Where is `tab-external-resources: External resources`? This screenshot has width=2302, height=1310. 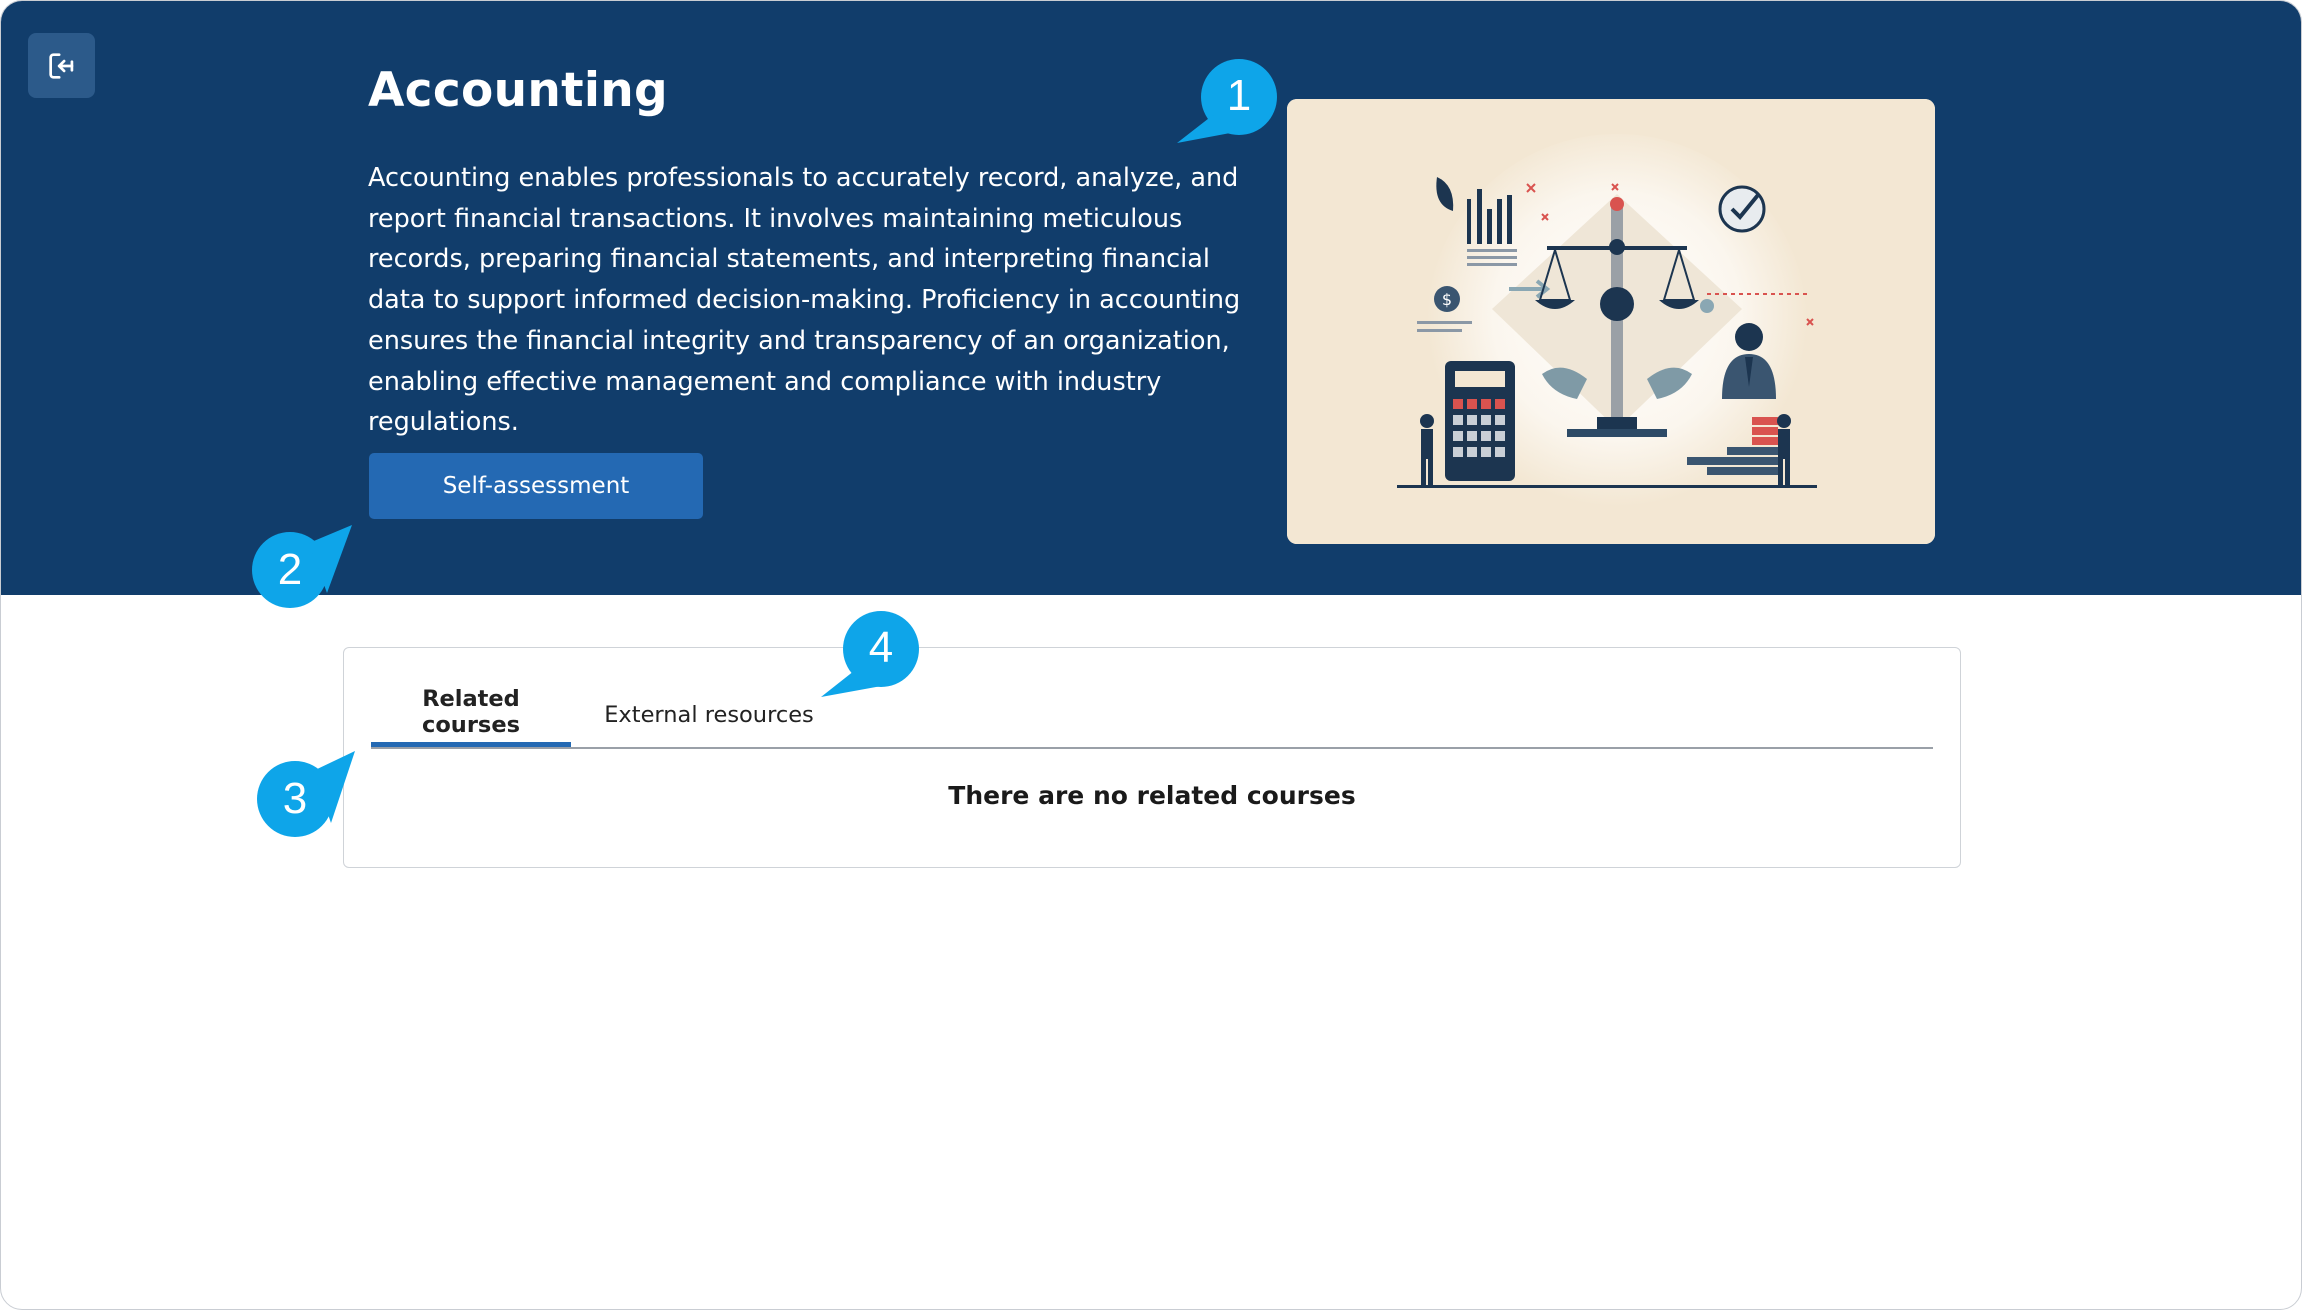 tab-external-resources: External resources is located at coordinates (709, 697).